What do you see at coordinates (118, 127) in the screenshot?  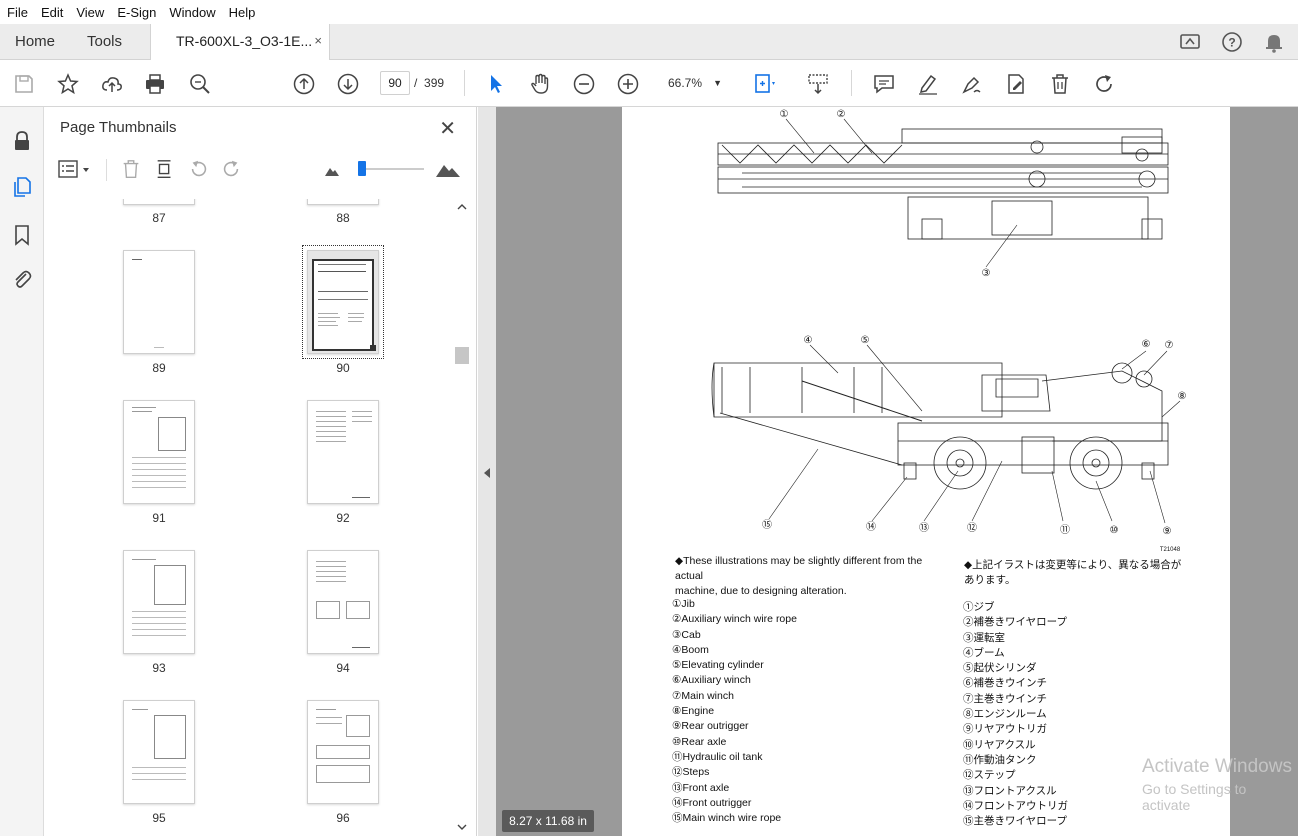 I see `panel-title: Page Thumbnails` at bounding box center [118, 127].